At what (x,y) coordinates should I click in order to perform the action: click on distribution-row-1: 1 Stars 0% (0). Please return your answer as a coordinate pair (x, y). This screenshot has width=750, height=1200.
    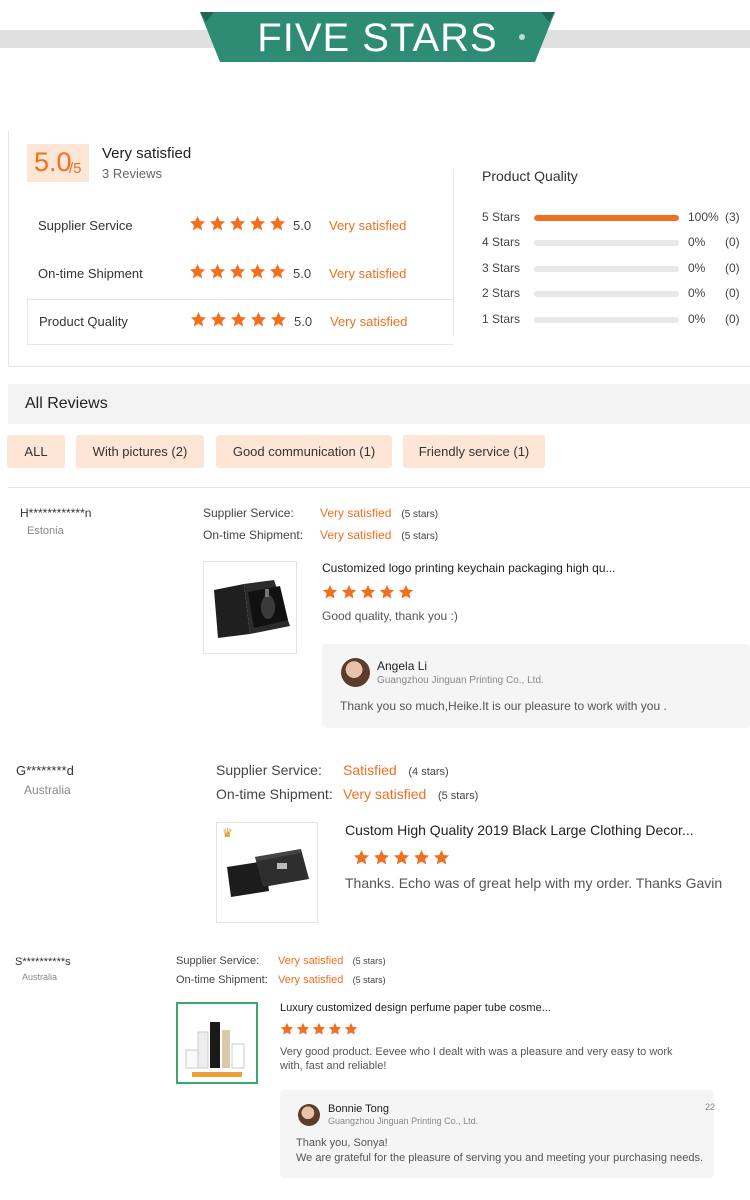
    Looking at the image, I should click on (616, 320).